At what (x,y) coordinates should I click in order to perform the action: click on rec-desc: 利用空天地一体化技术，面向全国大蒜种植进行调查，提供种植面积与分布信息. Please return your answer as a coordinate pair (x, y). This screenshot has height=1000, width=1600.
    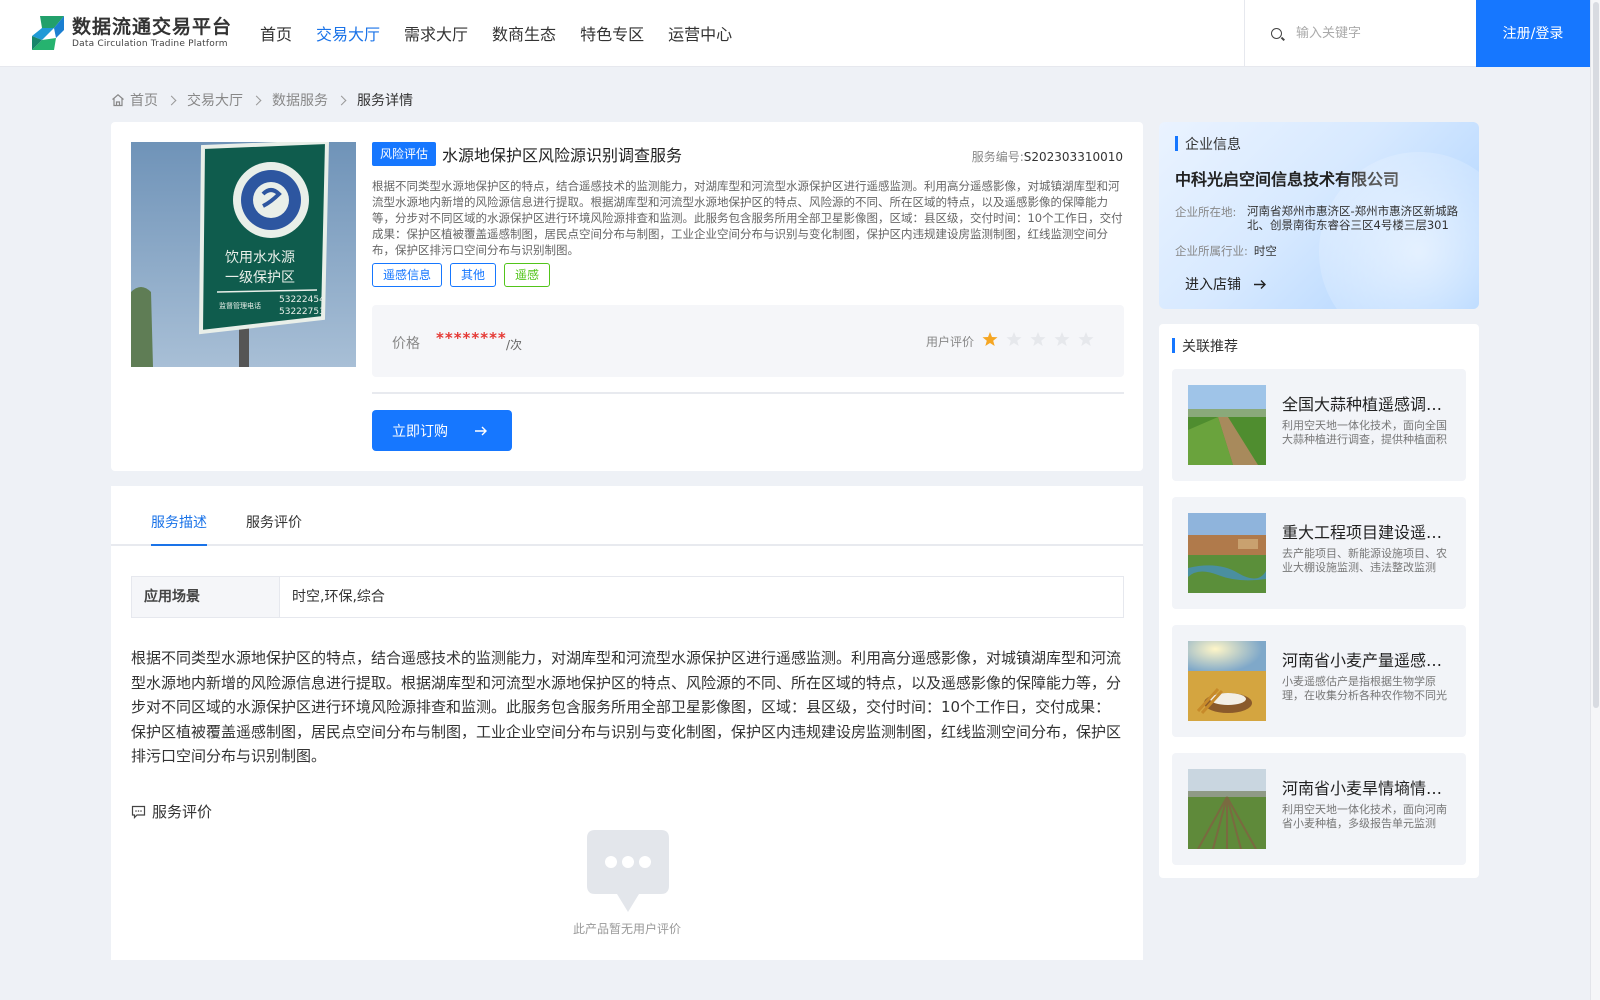
    Looking at the image, I should click on (1364, 432).